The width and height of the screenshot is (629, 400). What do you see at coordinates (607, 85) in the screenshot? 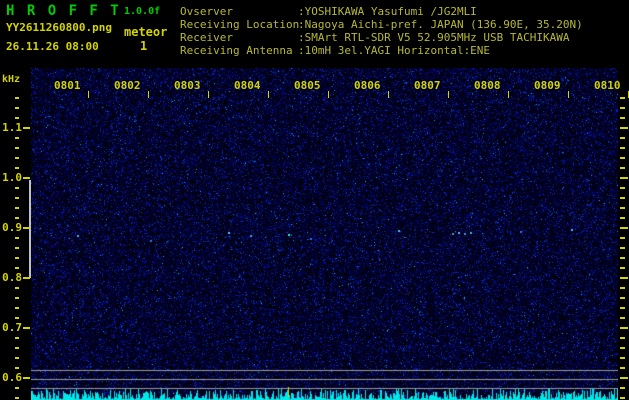
I see `time-tick-label: 0810` at bounding box center [607, 85].